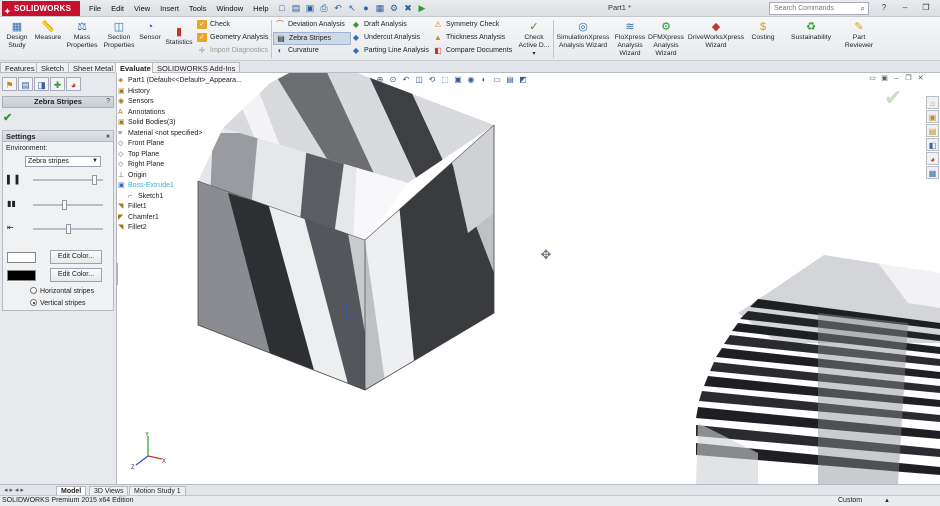 This screenshot has height=506, width=940. What do you see at coordinates (108, 136) in the screenshot?
I see `collapse-icon: «` at bounding box center [108, 136].